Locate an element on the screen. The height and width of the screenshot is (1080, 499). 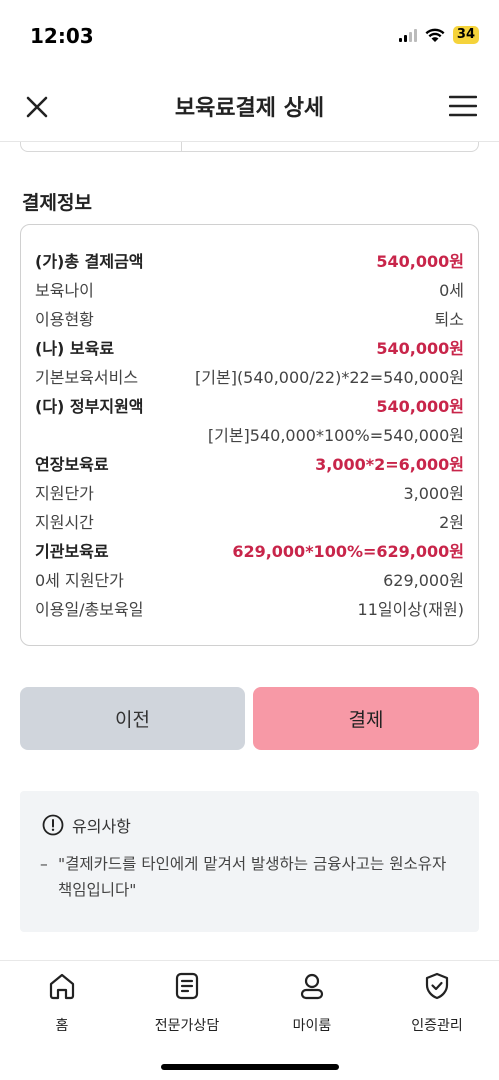
shield-check-icon is located at coordinates (437, 986).